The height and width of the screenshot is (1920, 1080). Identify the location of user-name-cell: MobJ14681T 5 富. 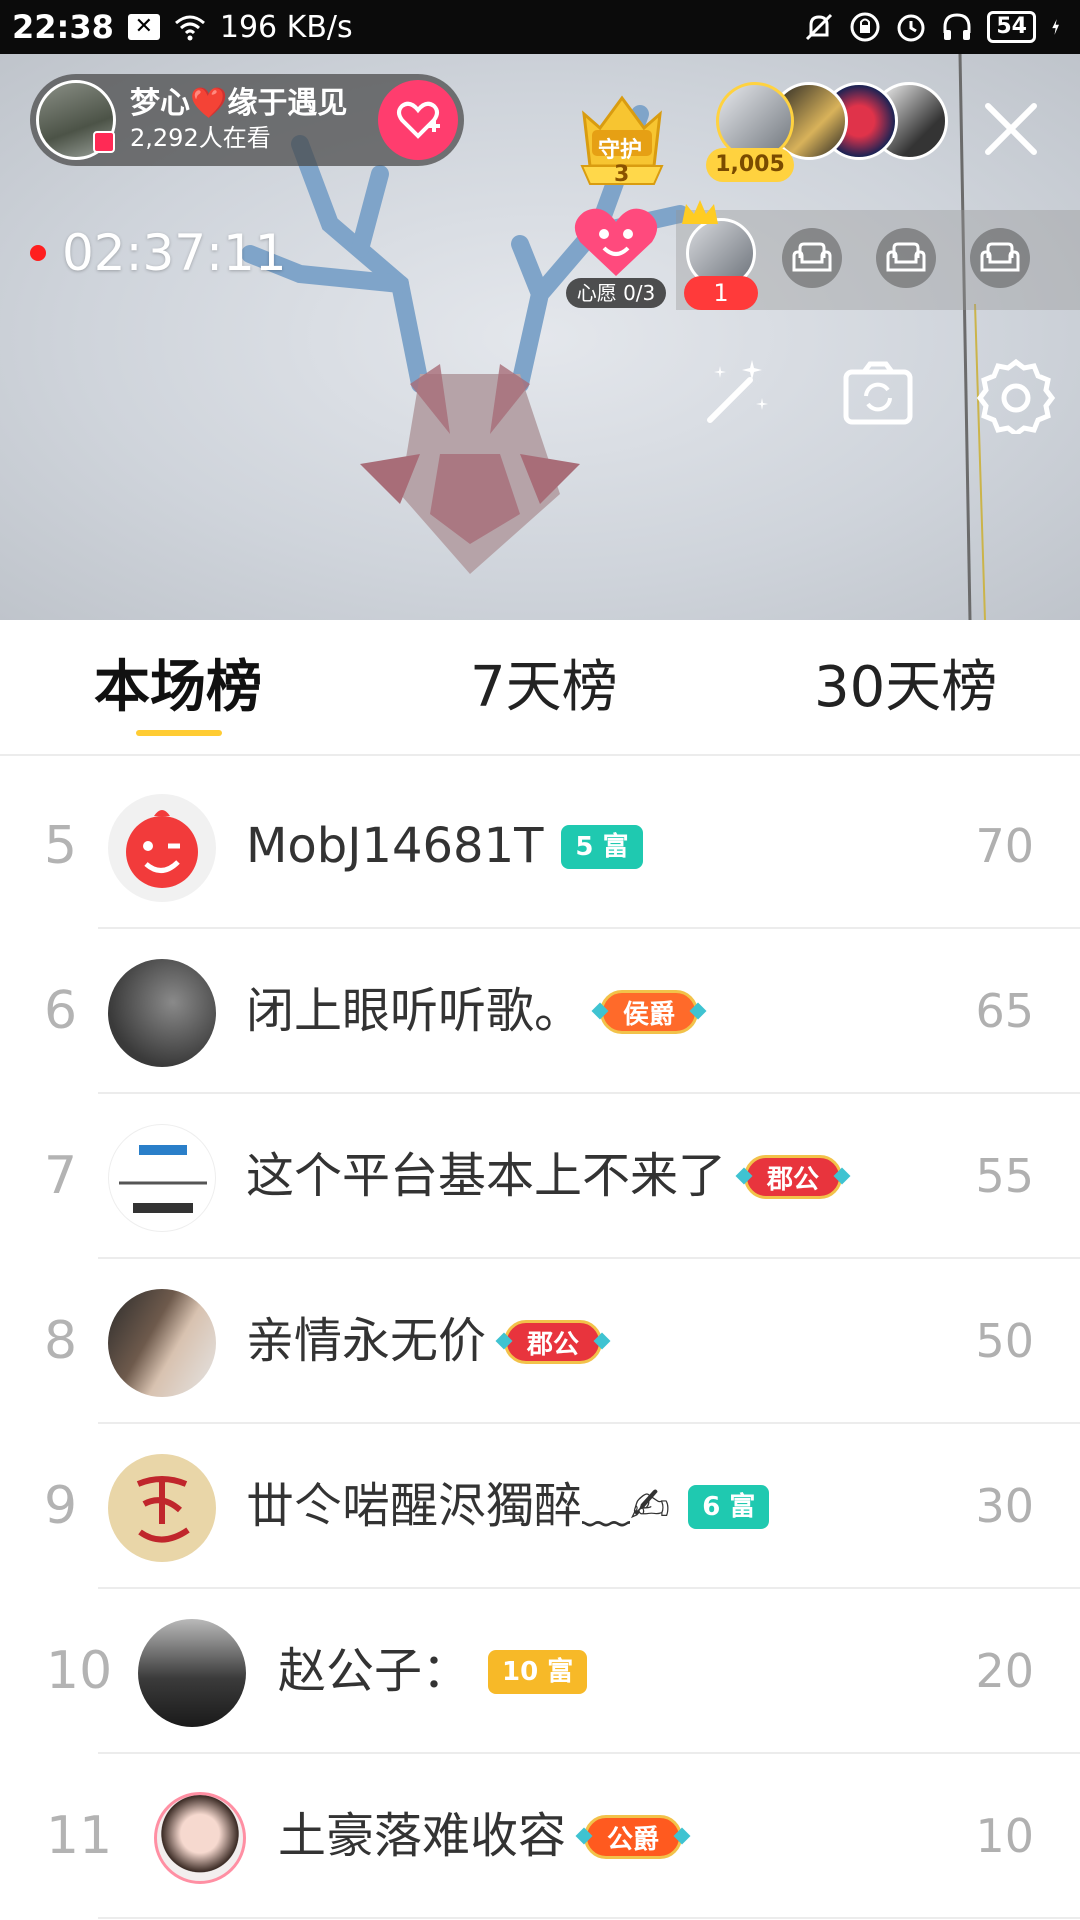
(444, 846).